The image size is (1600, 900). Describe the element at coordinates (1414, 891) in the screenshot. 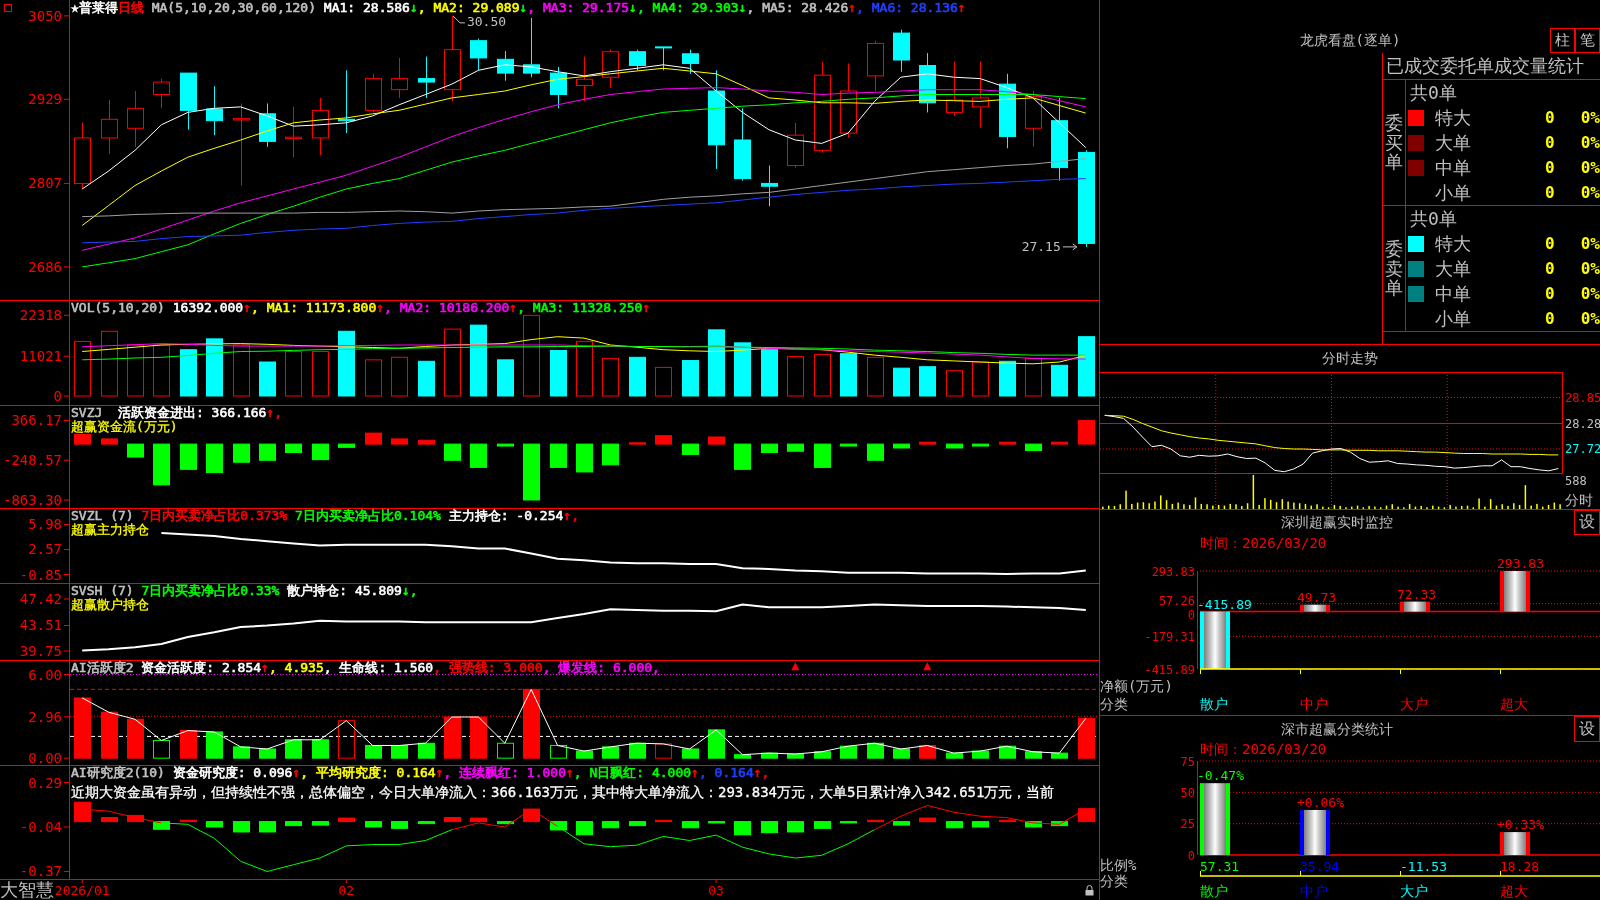

I see `category-label: 大户` at that location.